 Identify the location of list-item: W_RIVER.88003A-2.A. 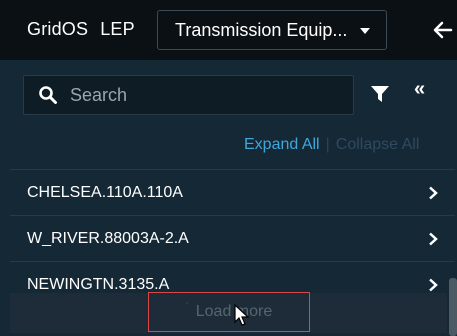
(232, 238).